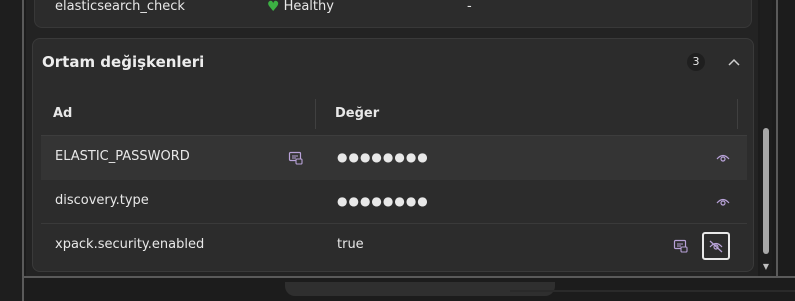  I want to click on chevron-up-icon, so click(734, 62).